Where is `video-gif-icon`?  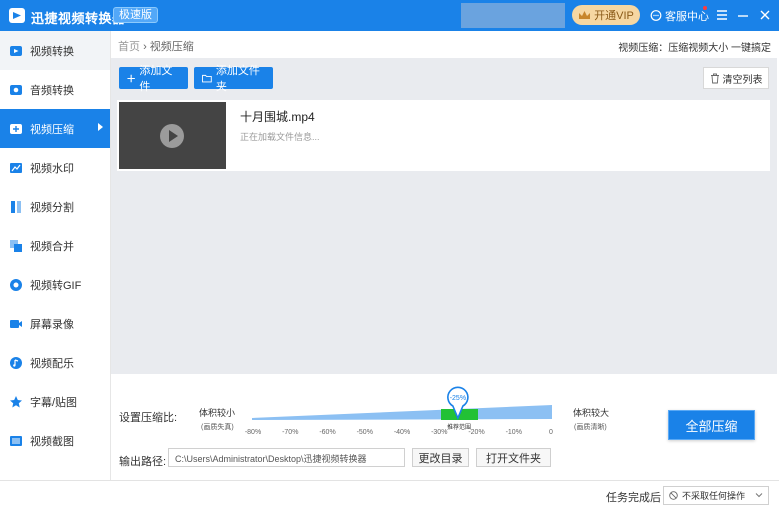 video-gif-icon is located at coordinates (16, 284).